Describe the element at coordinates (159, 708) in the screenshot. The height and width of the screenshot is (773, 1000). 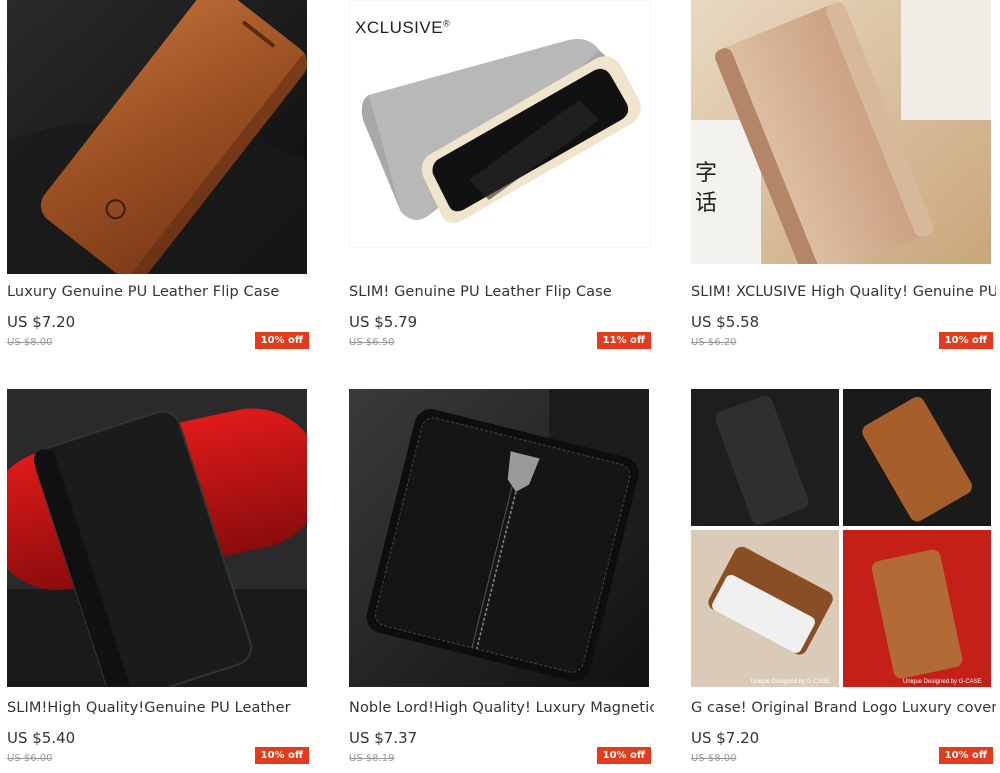
I see `product-title: SLIM!High Quality!Genuine PU Leather` at that location.